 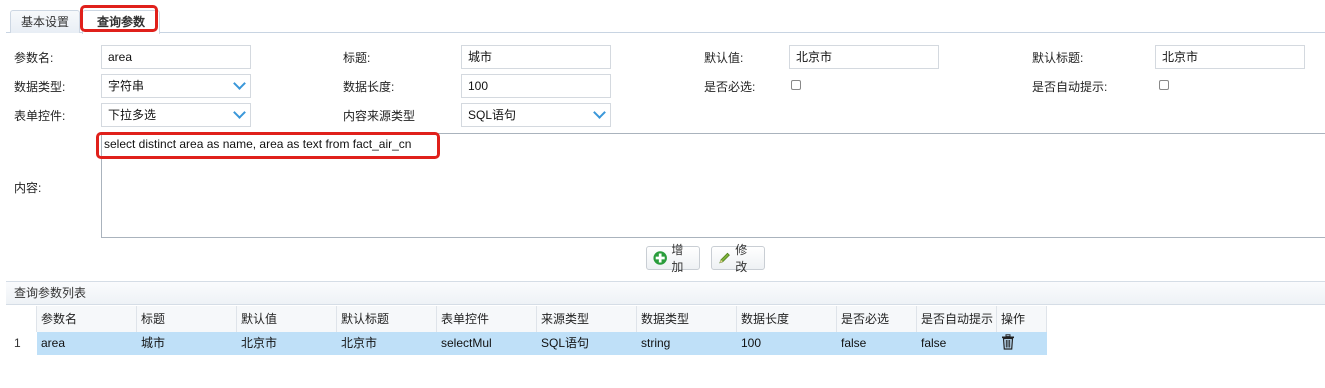 What do you see at coordinates (730, 87) in the screenshot?
I see `required-label: 是否必选:` at bounding box center [730, 87].